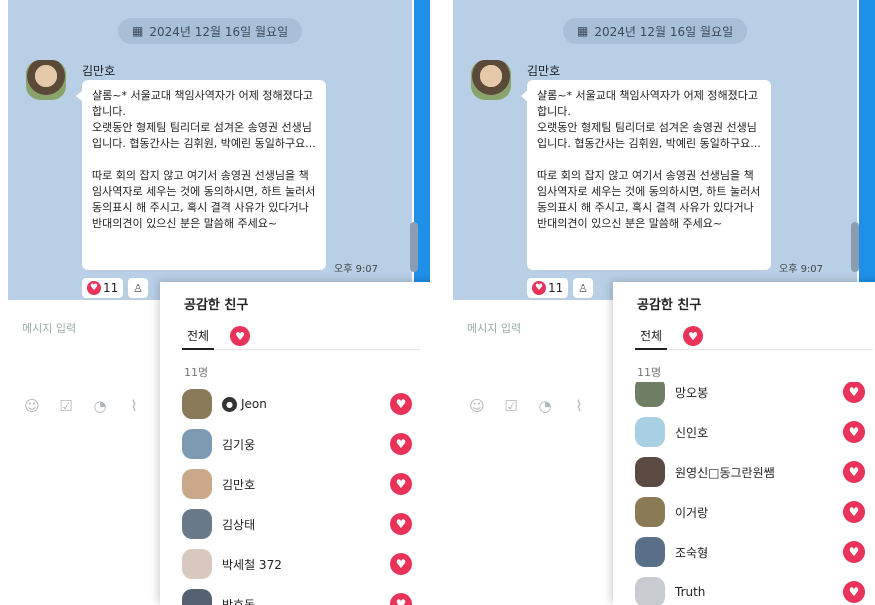 The width and height of the screenshot is (875, 605). Describe the element at coordinates (297, 594) in the screenshot. I see `list-item: 박호동 ♥` at that location.